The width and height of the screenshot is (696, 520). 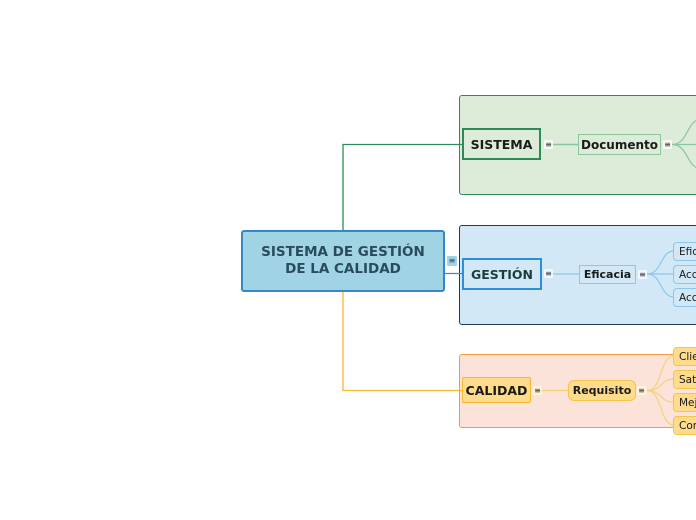 What do you see at coordinates (402, 342) in the screenshot?
I see `connector-central-calidad` at bounding box center [402, 342].